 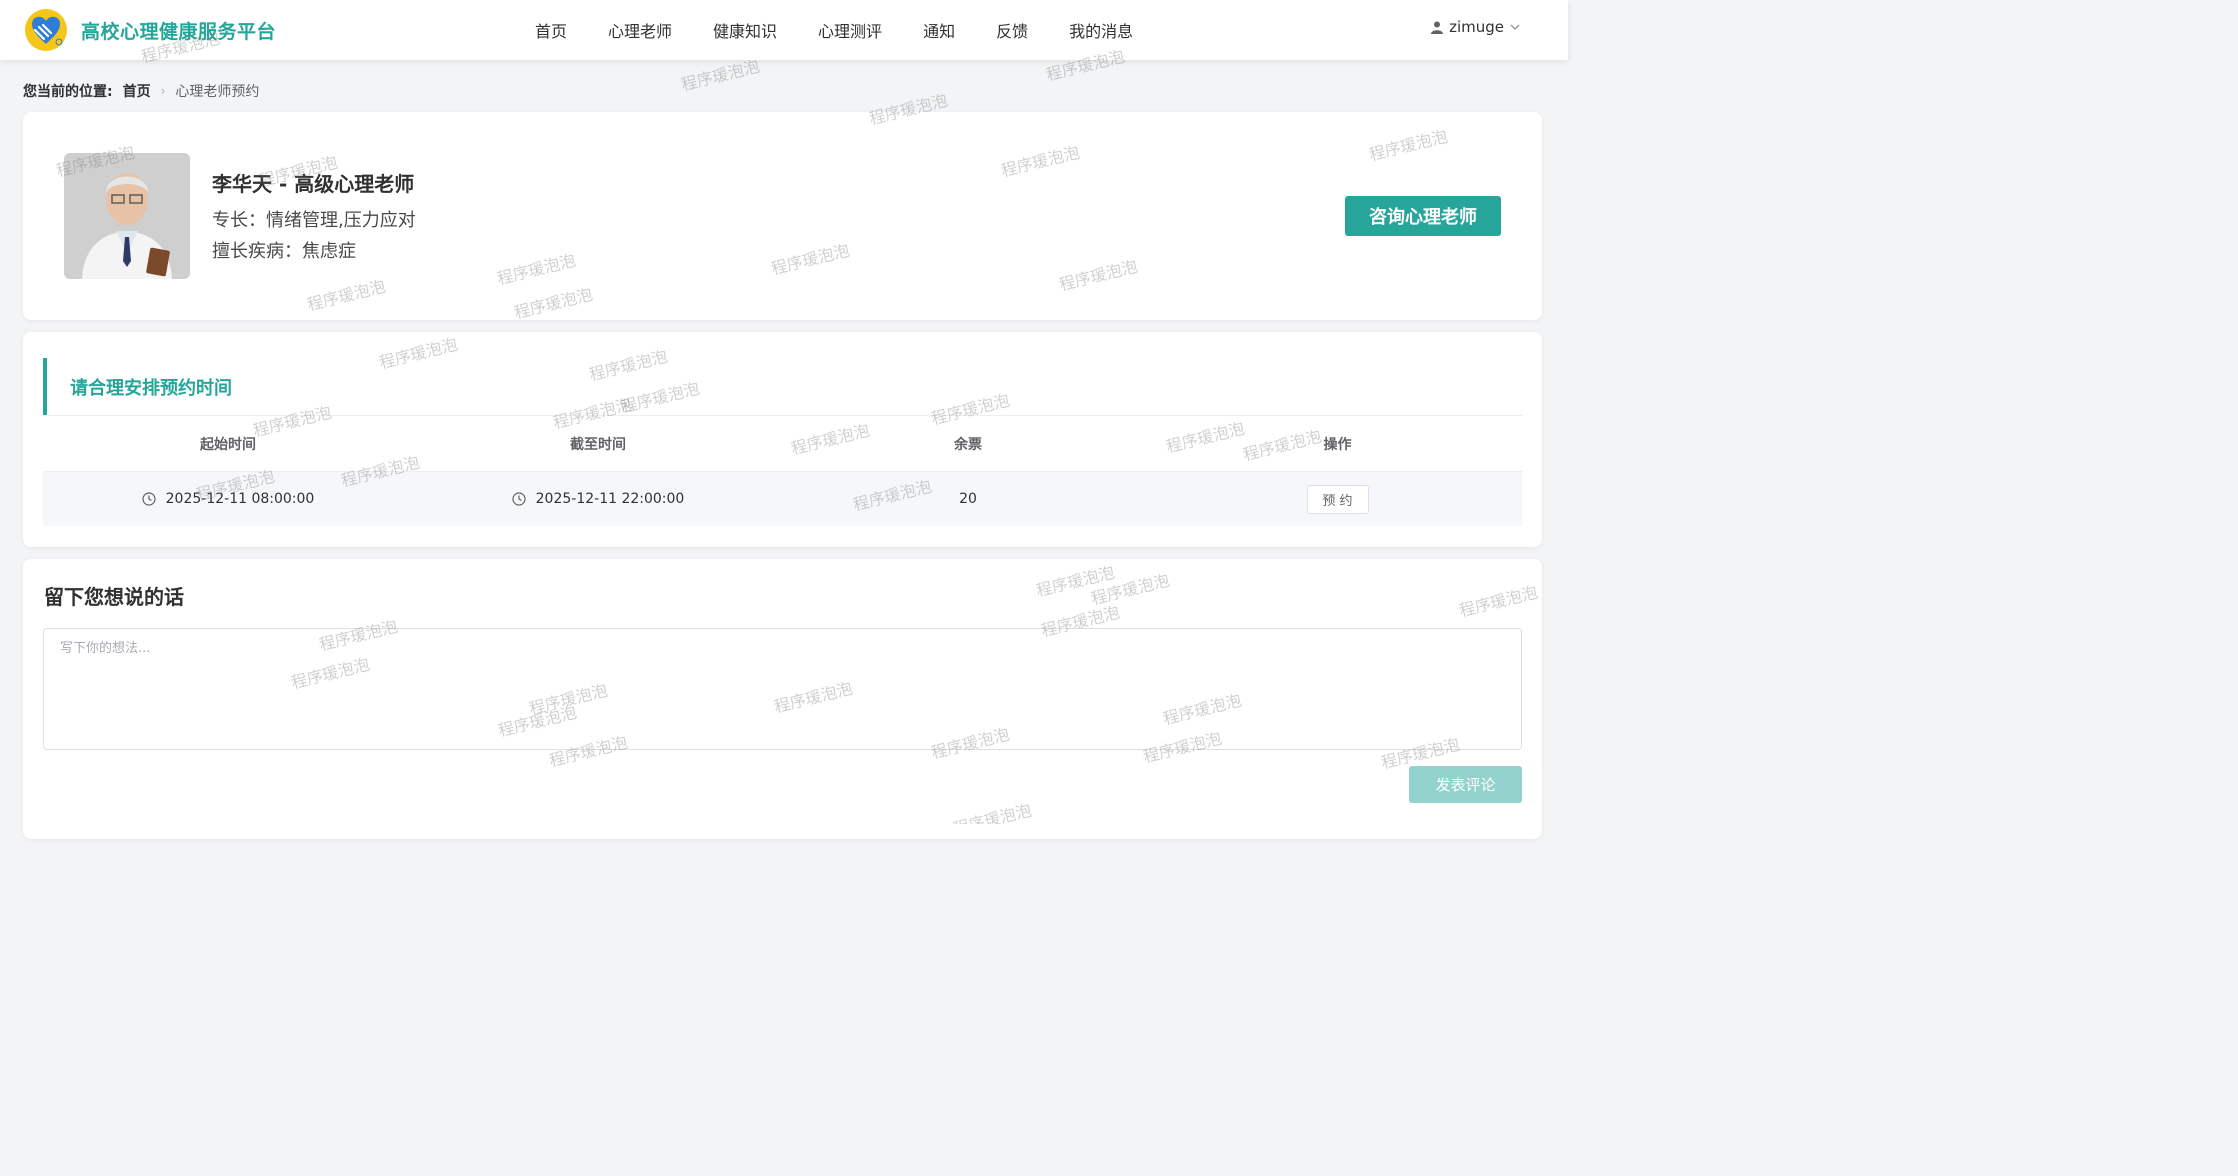 What do you see at coordinates (284, 251) in the screenshot?
I see `teacher-disease: 擅长疾病：焦虑症` at bounding box center [284, 251].